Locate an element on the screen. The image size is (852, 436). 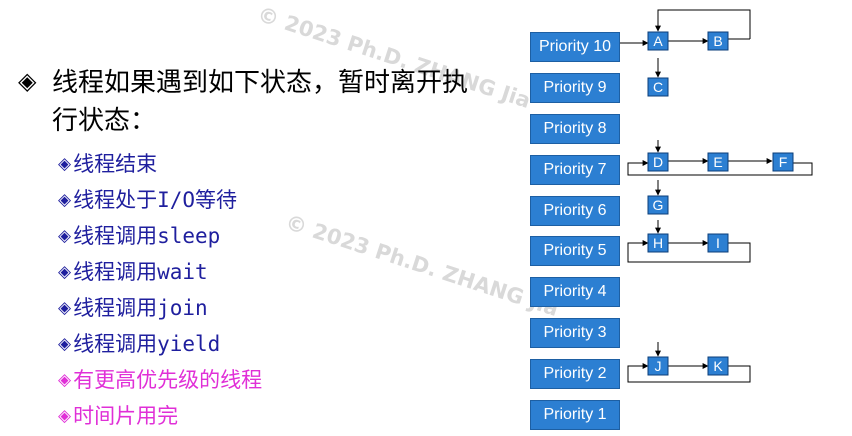
thread-node-i: I is located at coordinates (718, 243).